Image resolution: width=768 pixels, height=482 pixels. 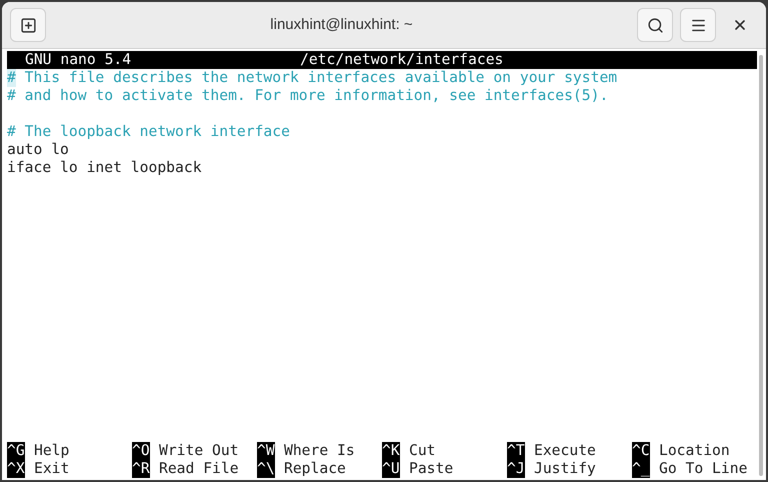 What do you see at coordinates (266, 451) in the screenshot?
I see `shortcut-key: ^W` at bounding box center [266, 451].